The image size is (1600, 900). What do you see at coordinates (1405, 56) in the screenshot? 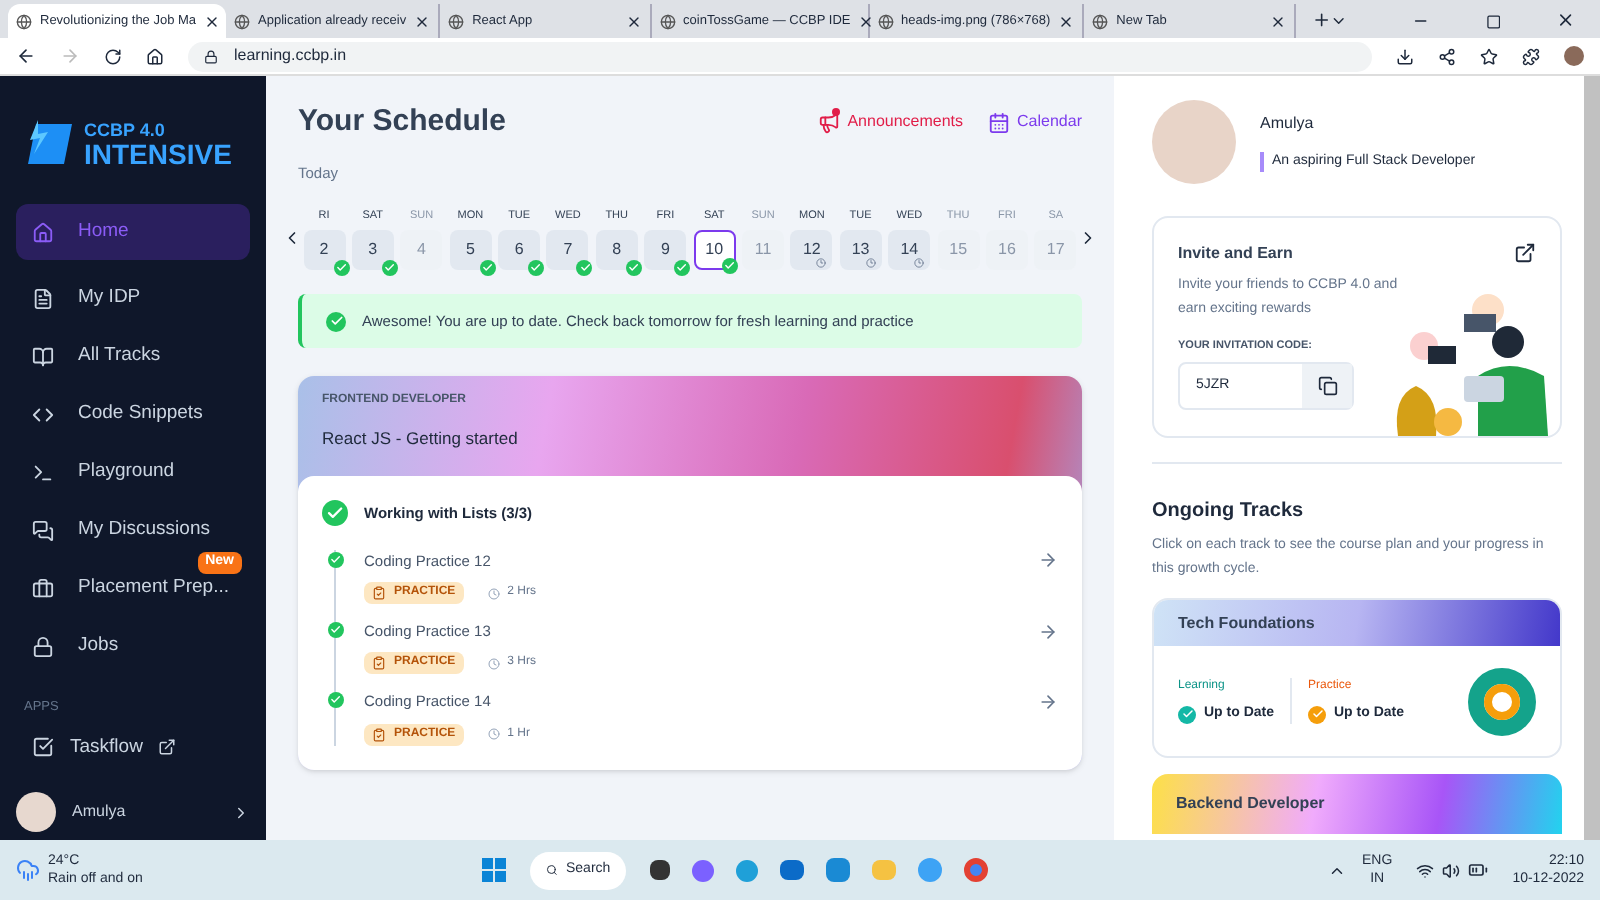
I see `install-icon` at bounding box center [1405, 56].